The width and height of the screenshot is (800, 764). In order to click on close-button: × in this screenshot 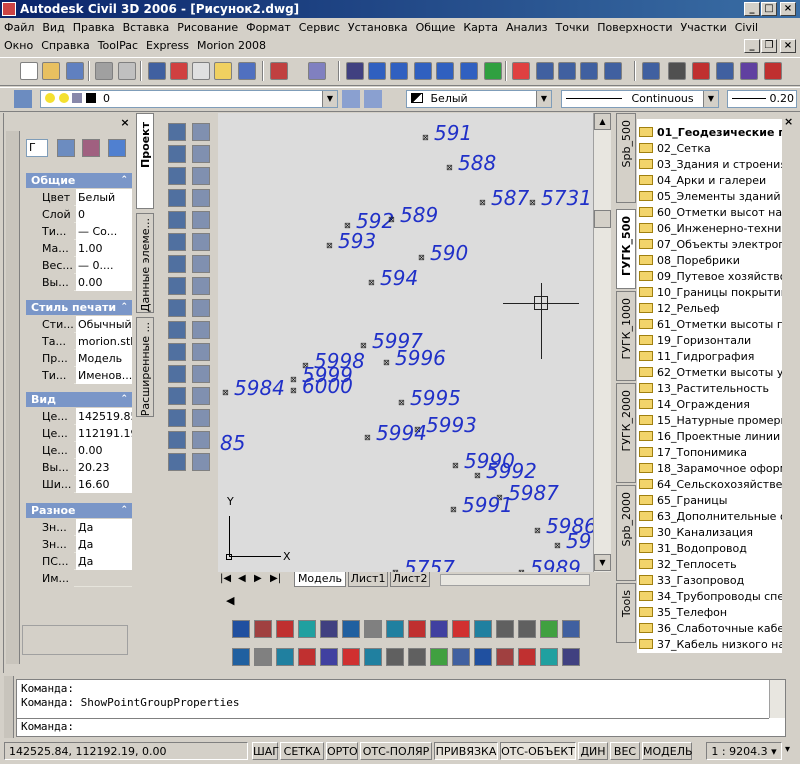, I will do `click(788, 9)`.